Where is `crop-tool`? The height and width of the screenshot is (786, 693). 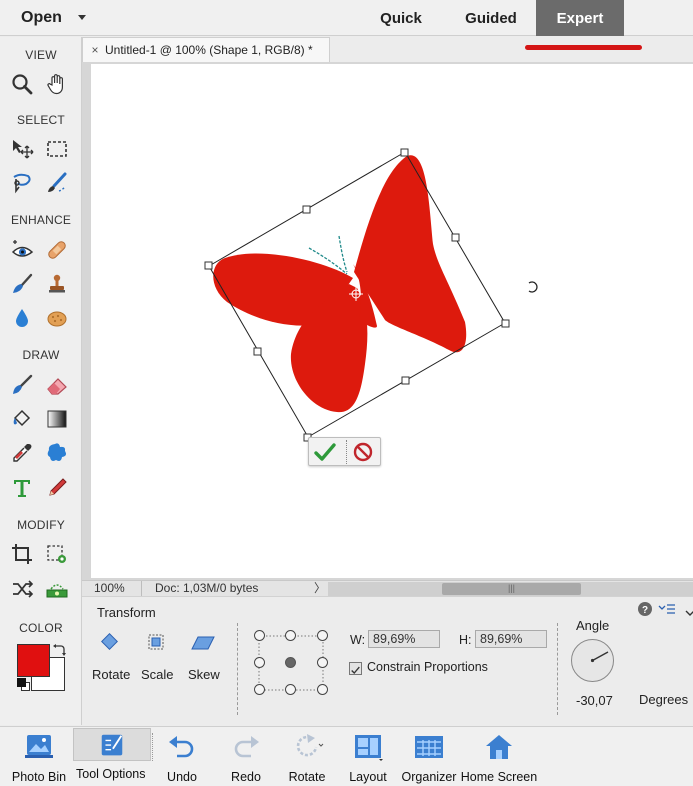 crop-tool is located at coordinates (22, 554).